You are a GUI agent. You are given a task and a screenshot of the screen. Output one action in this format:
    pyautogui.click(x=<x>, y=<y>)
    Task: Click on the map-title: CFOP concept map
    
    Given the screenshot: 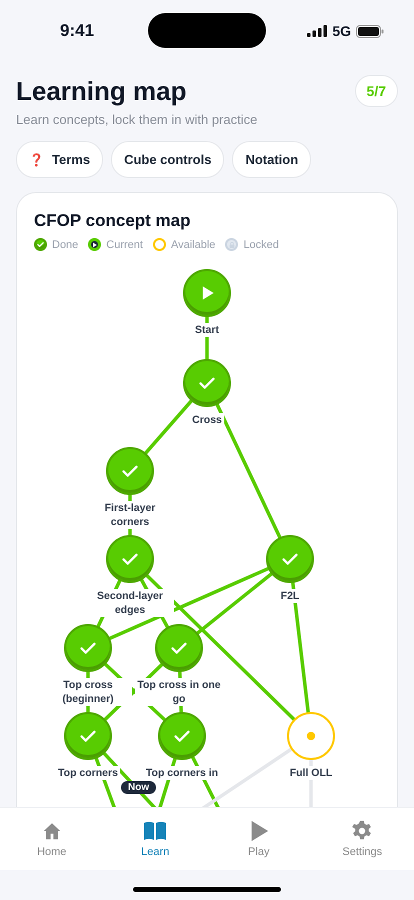 What is the action you would take?
    pyautogui.click(x=112, y=220)
    